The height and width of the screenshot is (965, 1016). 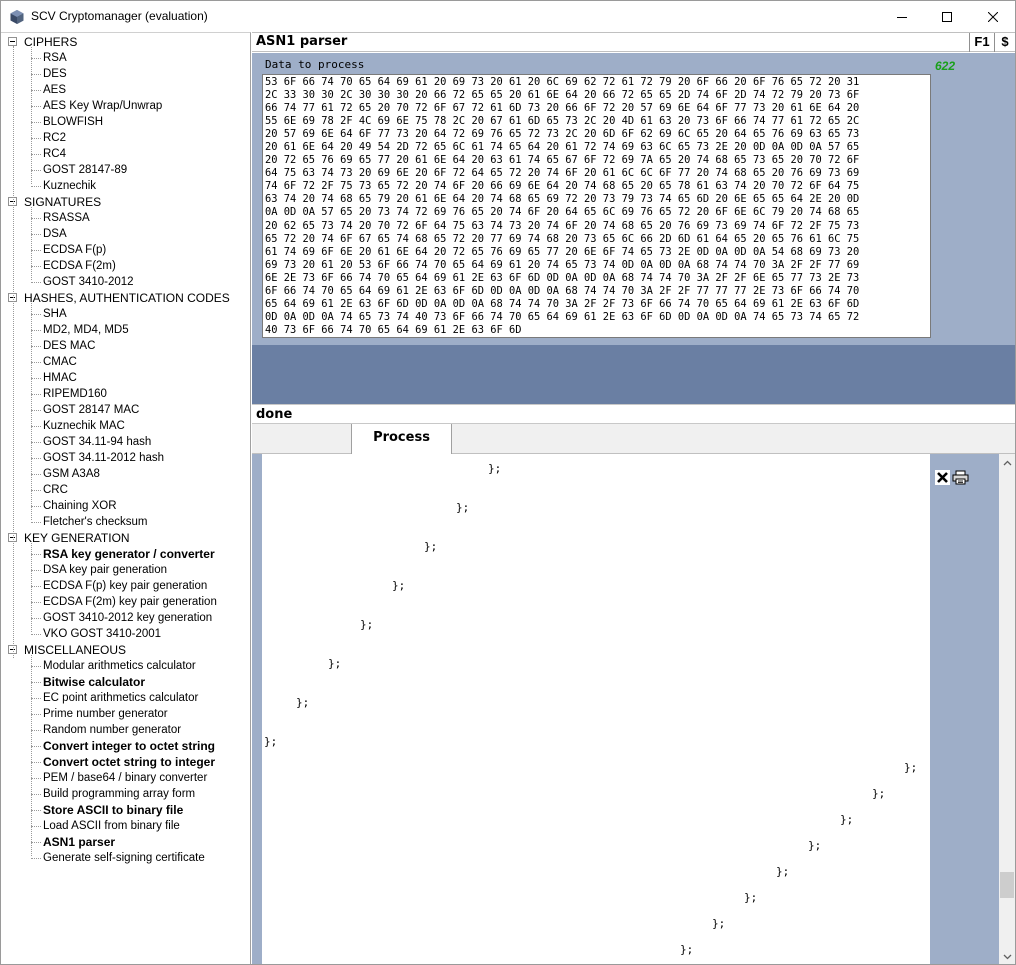 I want to click on scroll-thumb, so click(x=1007, y=885).